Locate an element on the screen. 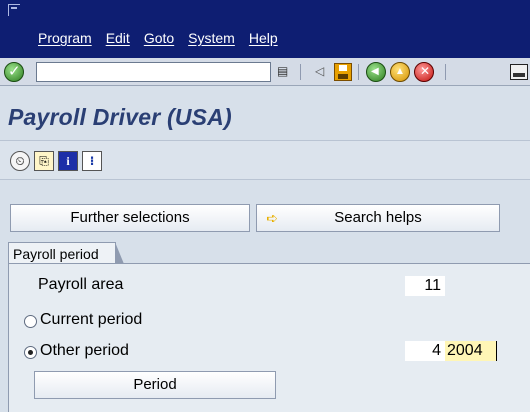  main-menu: Program Edit Goto System Help is located at coordinates (165, 38).